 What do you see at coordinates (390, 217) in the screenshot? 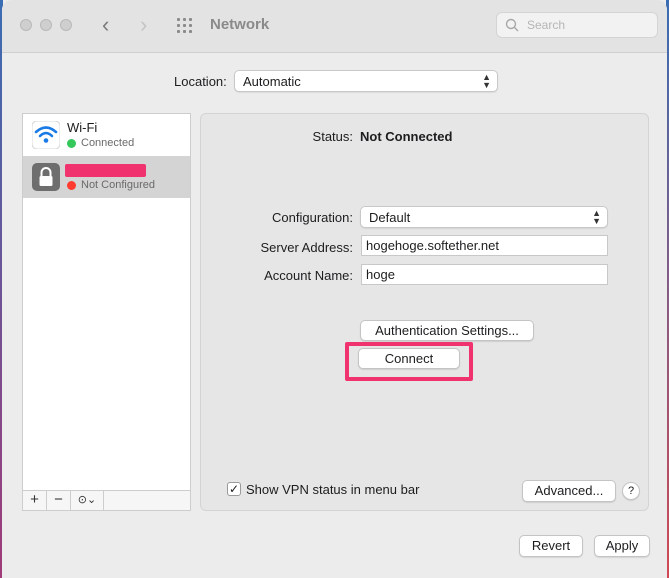
I see `configuration-value: Default` at bounding box center [390, 217].